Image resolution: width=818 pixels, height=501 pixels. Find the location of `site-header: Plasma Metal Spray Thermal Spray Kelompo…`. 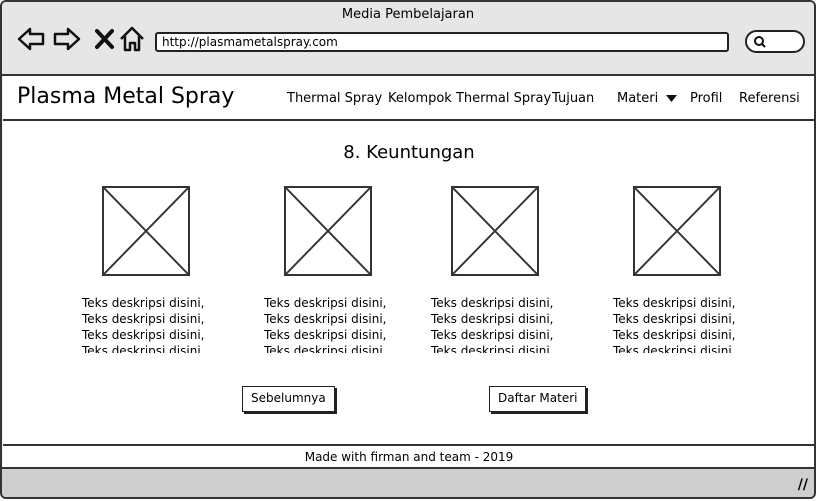

site-header: Plasma Metal Spray Thermal Spray Kelompo… is located at coordinates (408, 98).